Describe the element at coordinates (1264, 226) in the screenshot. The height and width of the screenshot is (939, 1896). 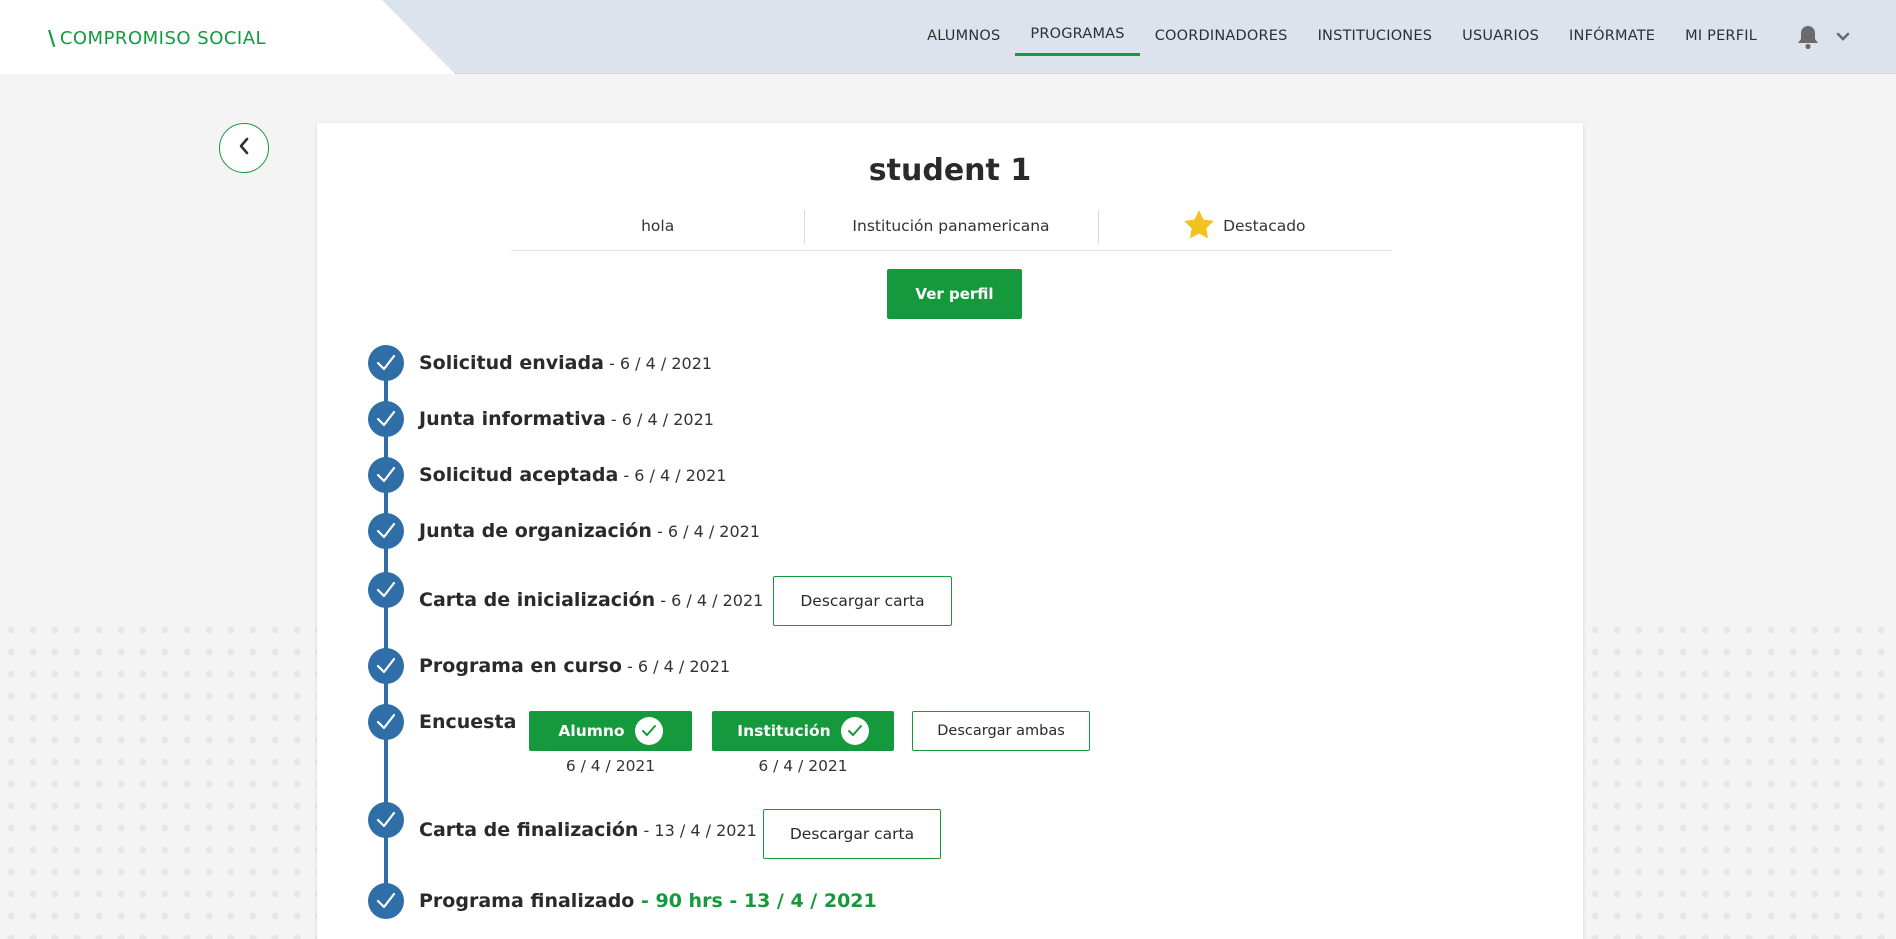
I see `info-featured-text: Destacado` at that location.